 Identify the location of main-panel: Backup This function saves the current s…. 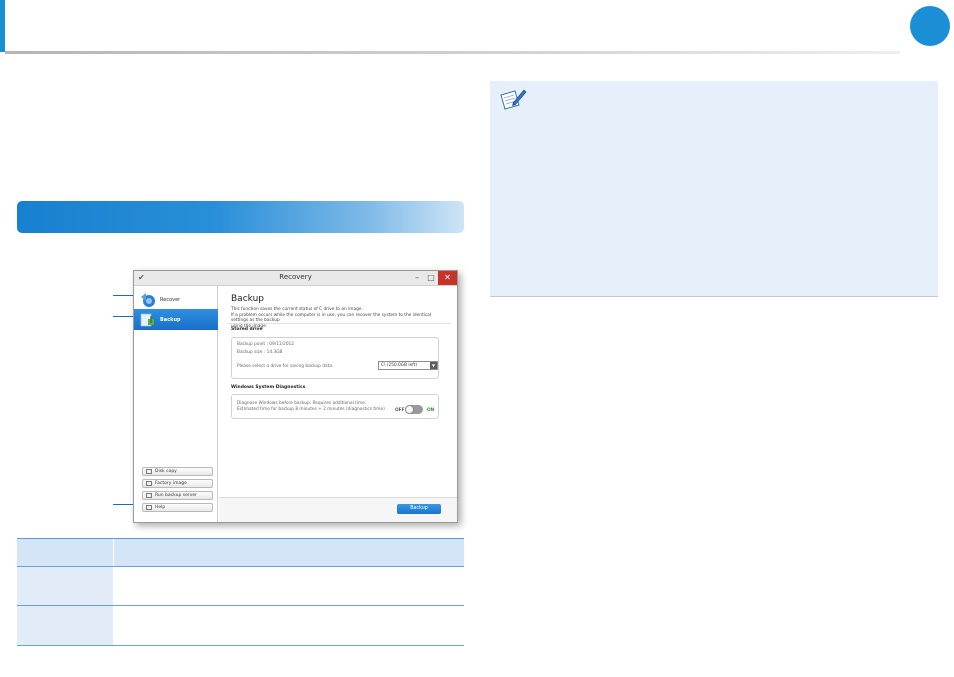
(338, 404).